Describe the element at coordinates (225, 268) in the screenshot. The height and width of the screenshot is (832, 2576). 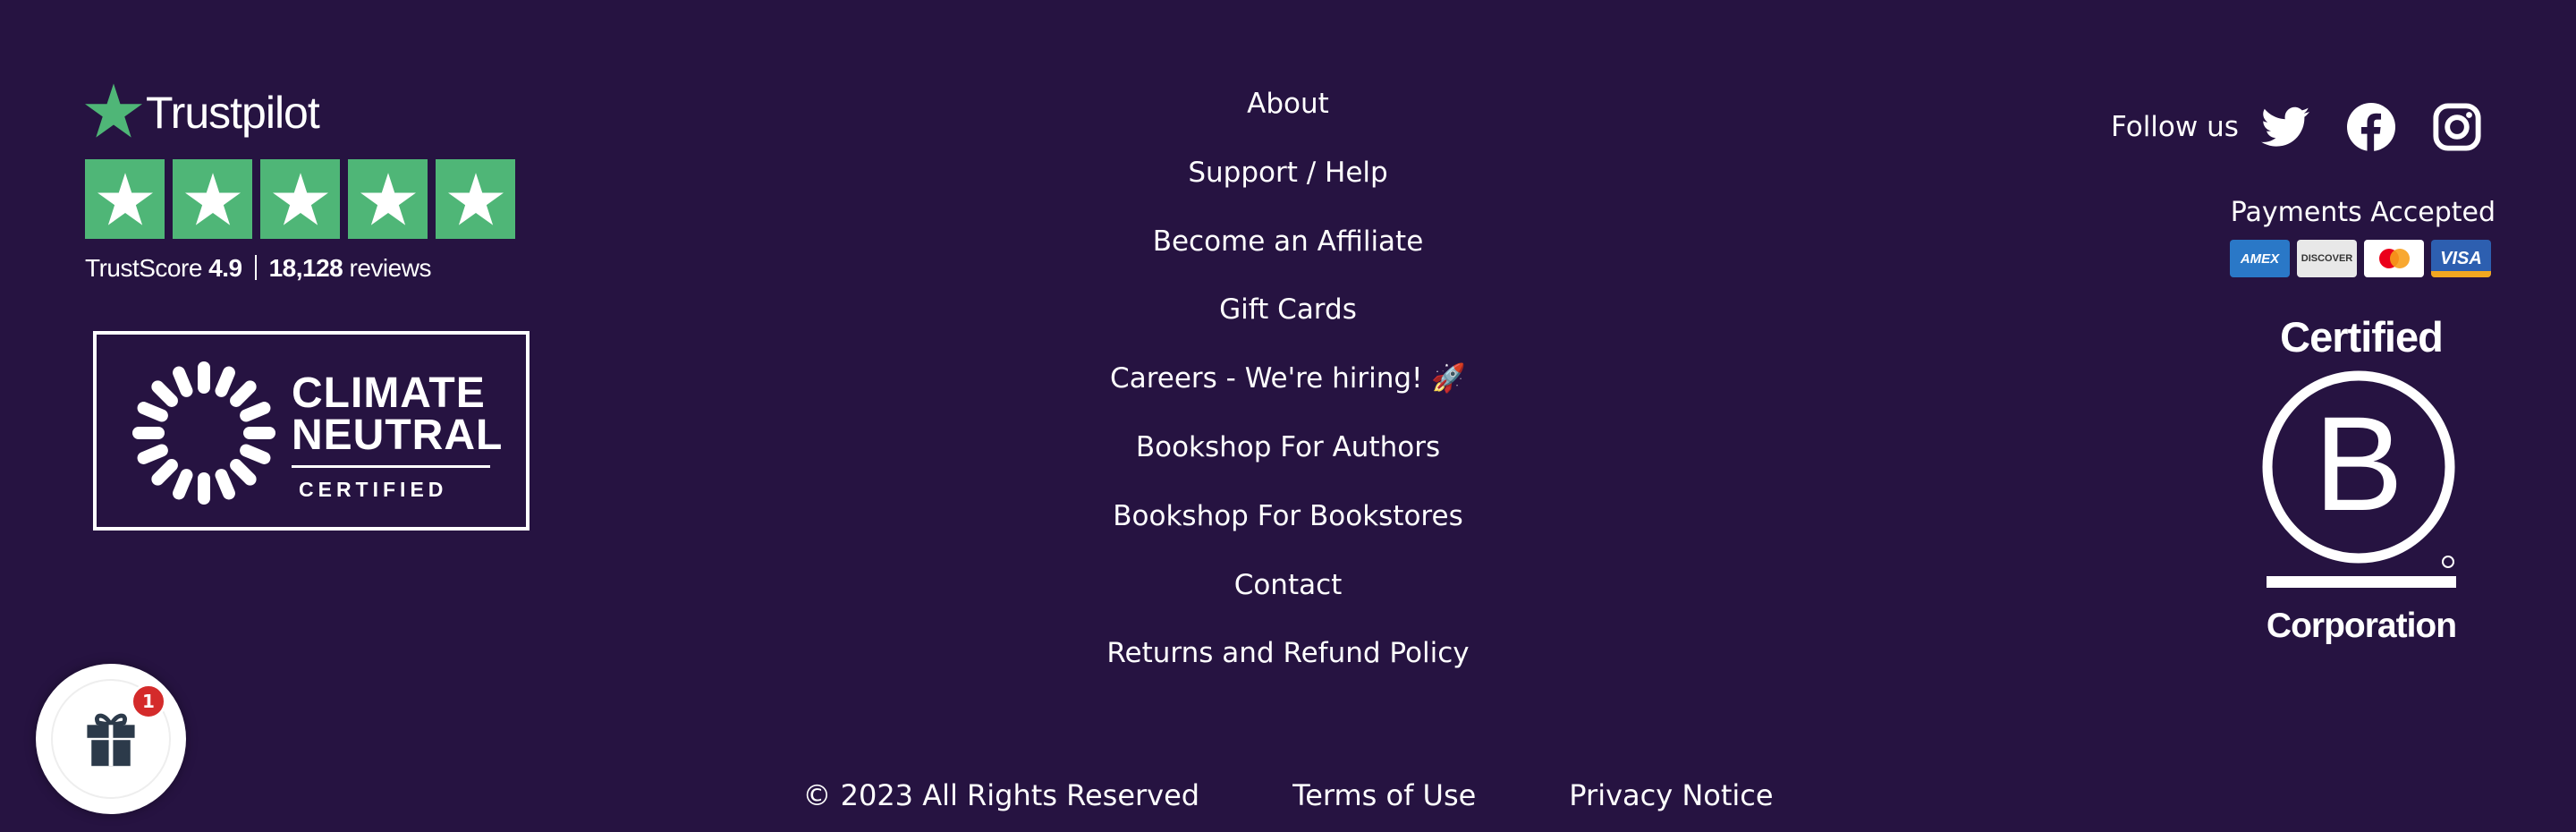
I see `trustscore-value: 4.9` at that location.